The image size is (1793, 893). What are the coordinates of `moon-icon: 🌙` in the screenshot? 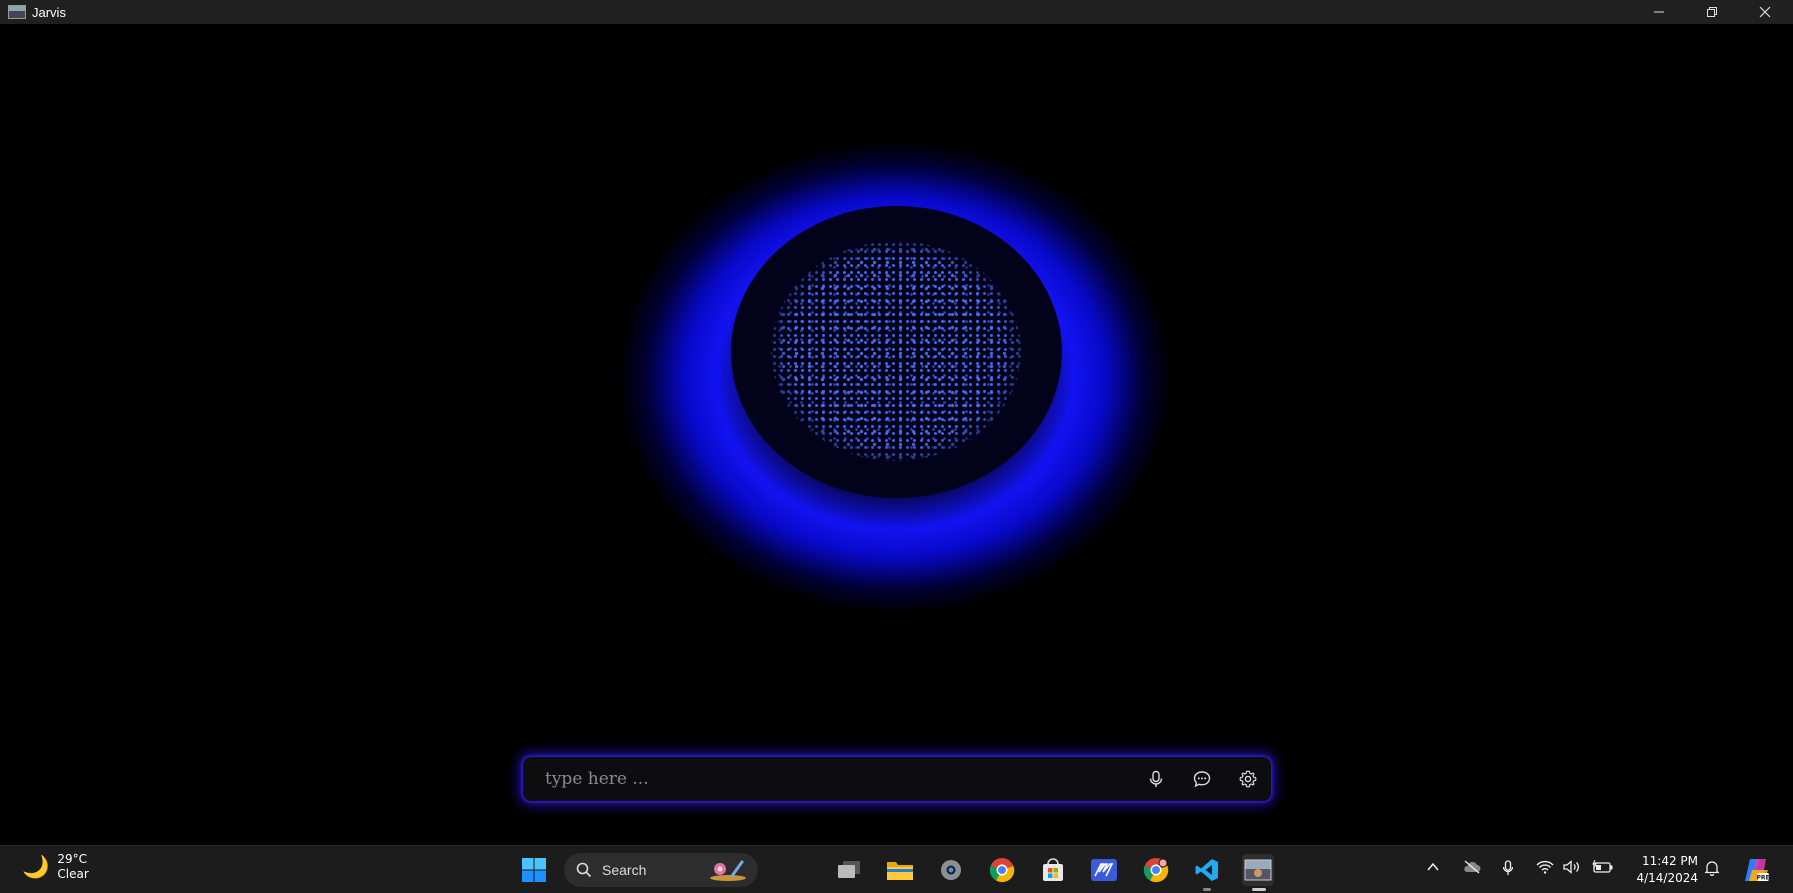 It's located at (36, 867).